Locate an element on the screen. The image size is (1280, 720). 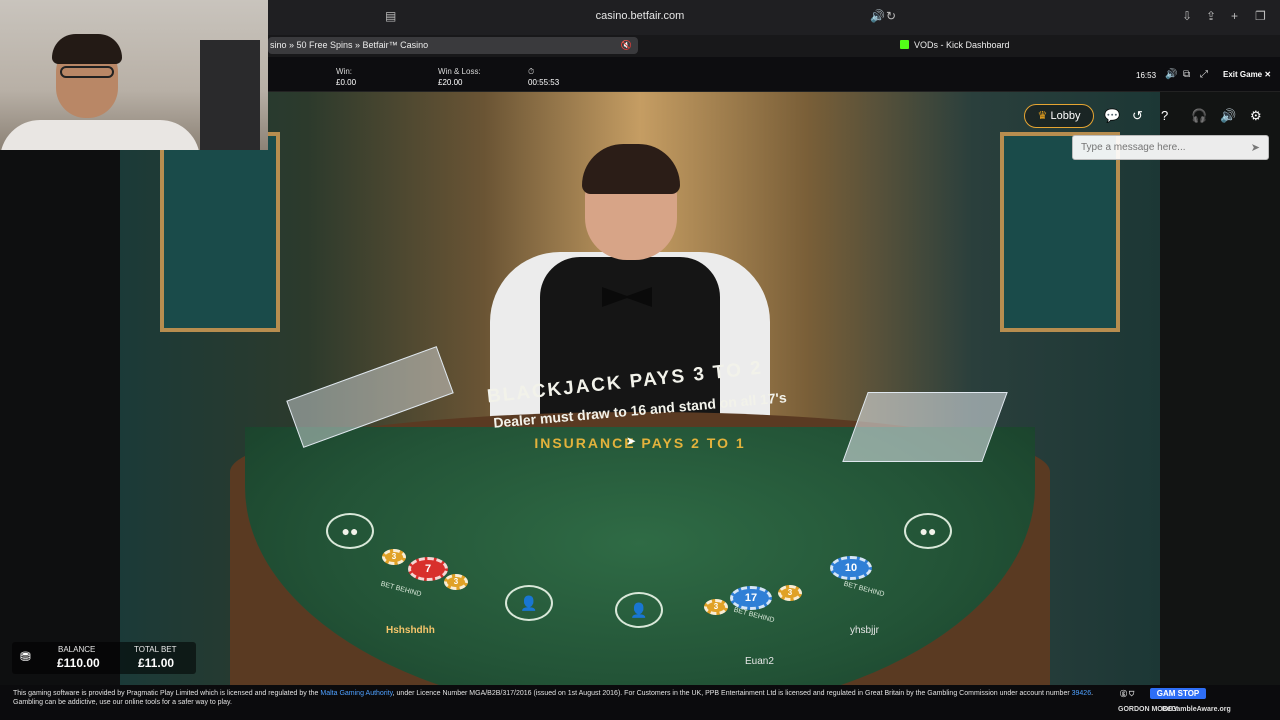
minimize-icon: ⧉ is located at coordinates (1186, 74).